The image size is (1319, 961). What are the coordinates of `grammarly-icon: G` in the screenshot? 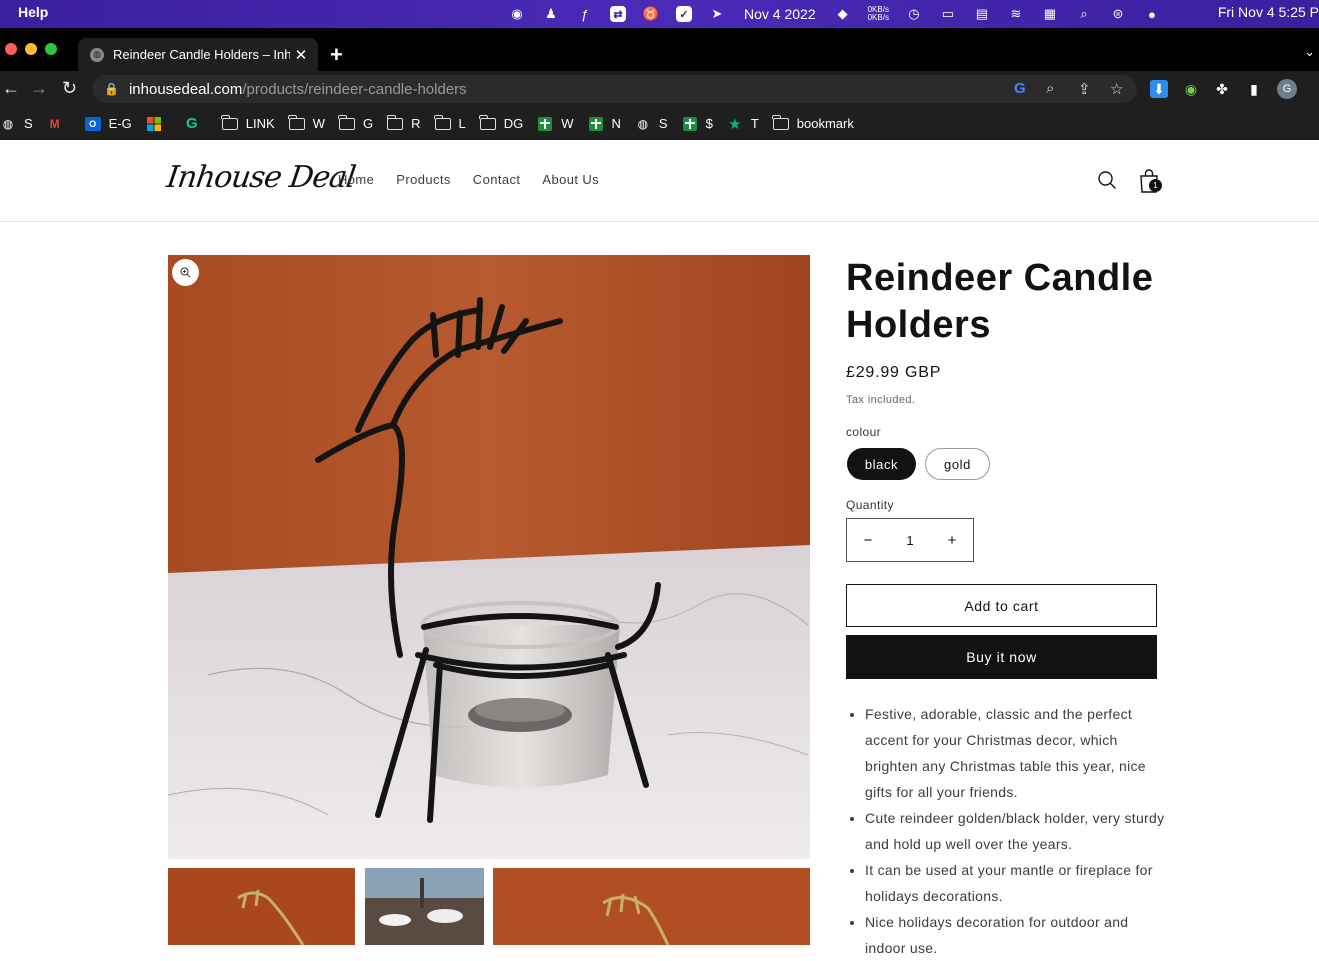 It's located at (191, 123).